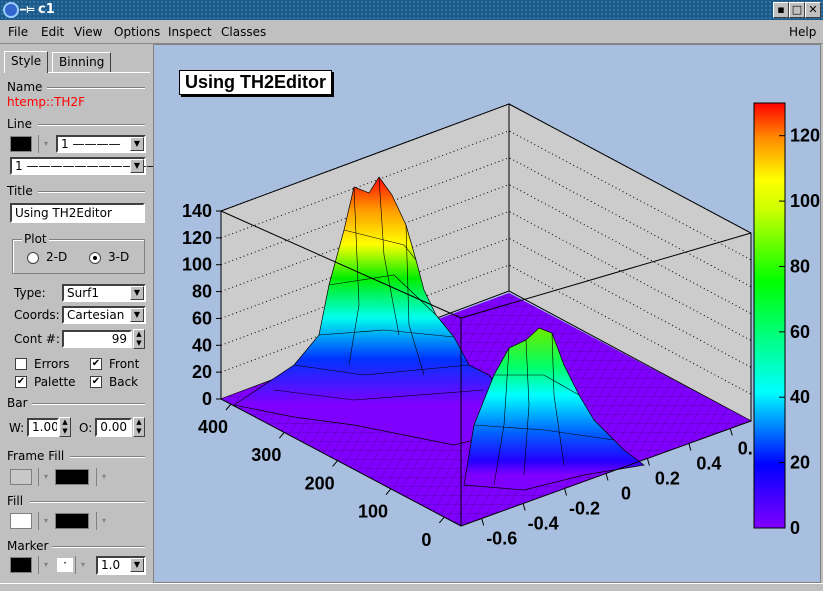 Image resolution: width=823 pixels, height=591 pixels. Describe the element at coordinates (124, 364) in the screenshot. I see `front-label: Front` at that location.